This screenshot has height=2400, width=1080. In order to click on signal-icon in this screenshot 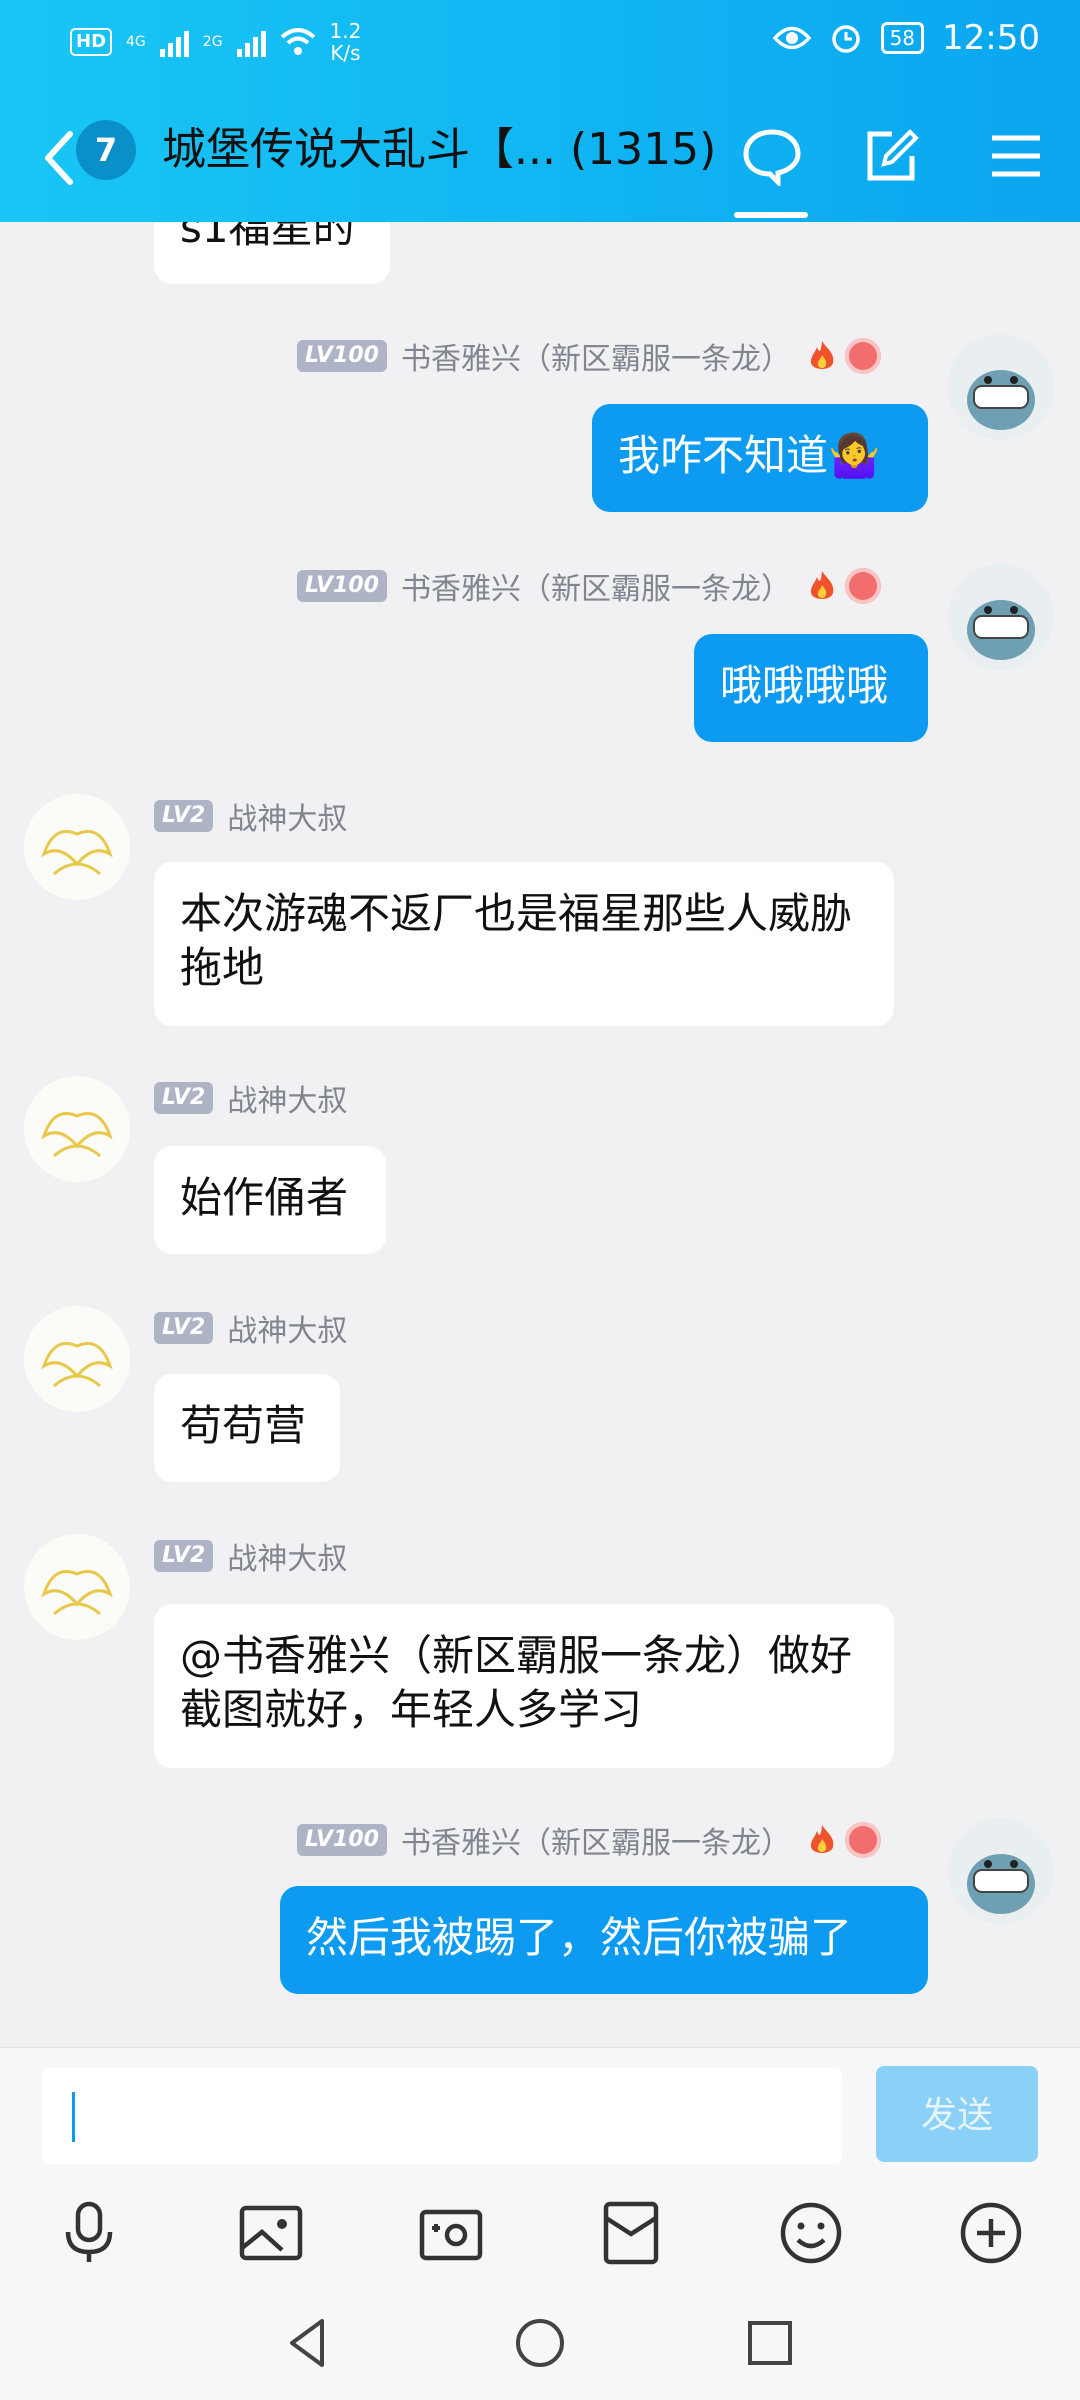, I will do `click(174, 42)`.